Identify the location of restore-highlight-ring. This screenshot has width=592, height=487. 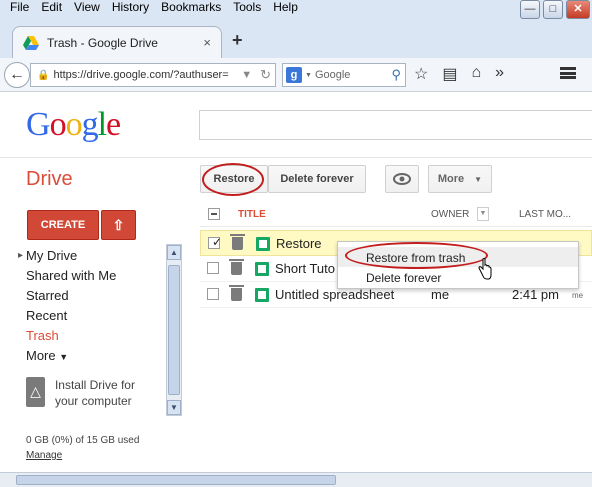
(233, 179).